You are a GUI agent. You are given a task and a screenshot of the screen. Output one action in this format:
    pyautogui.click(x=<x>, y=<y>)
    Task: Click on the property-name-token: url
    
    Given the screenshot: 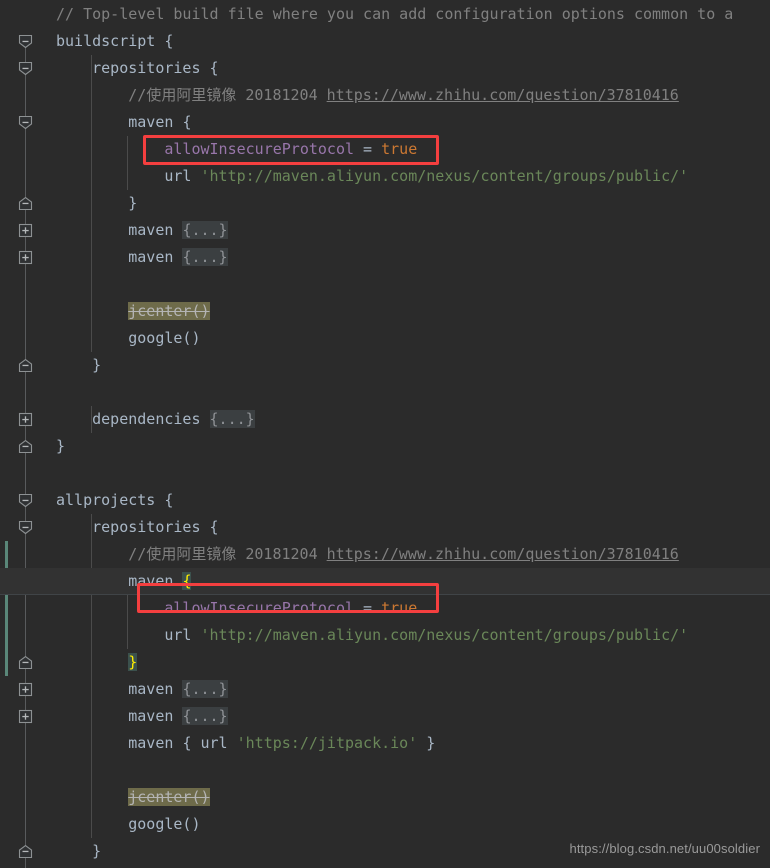 What is the action you would take?
    pyautogui.click(x=218, y=743)
    